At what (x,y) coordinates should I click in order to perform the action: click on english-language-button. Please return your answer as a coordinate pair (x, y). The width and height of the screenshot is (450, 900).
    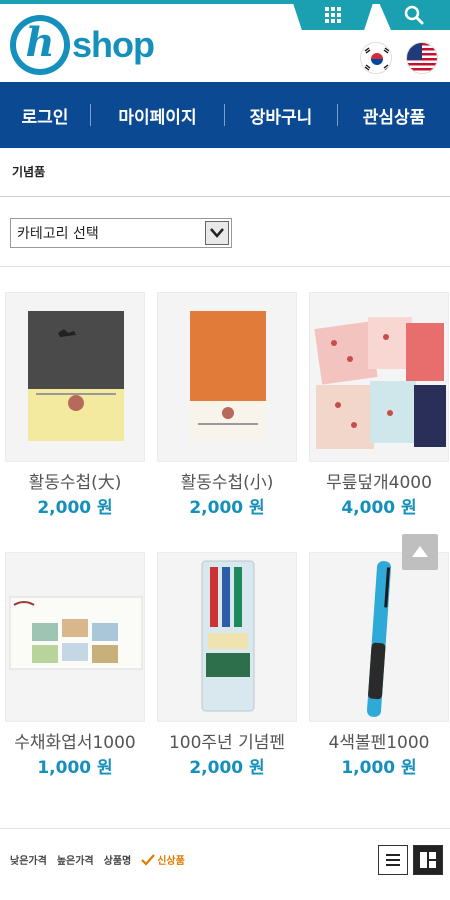
    Looking at the image, I should click on (422, 58).